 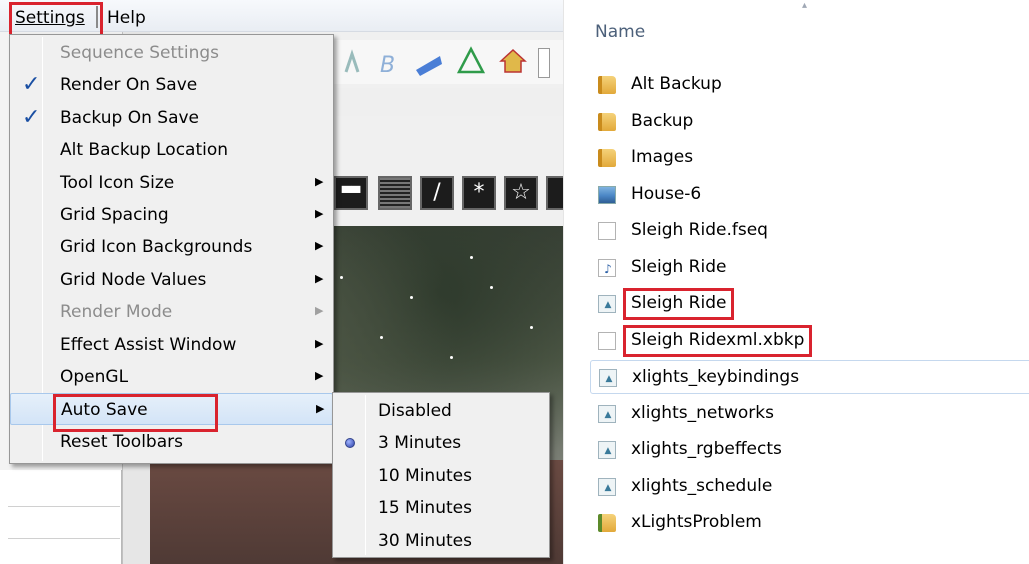 I want to click on file-row: ▲ xlights_schedule, so click(x=809, y=487).